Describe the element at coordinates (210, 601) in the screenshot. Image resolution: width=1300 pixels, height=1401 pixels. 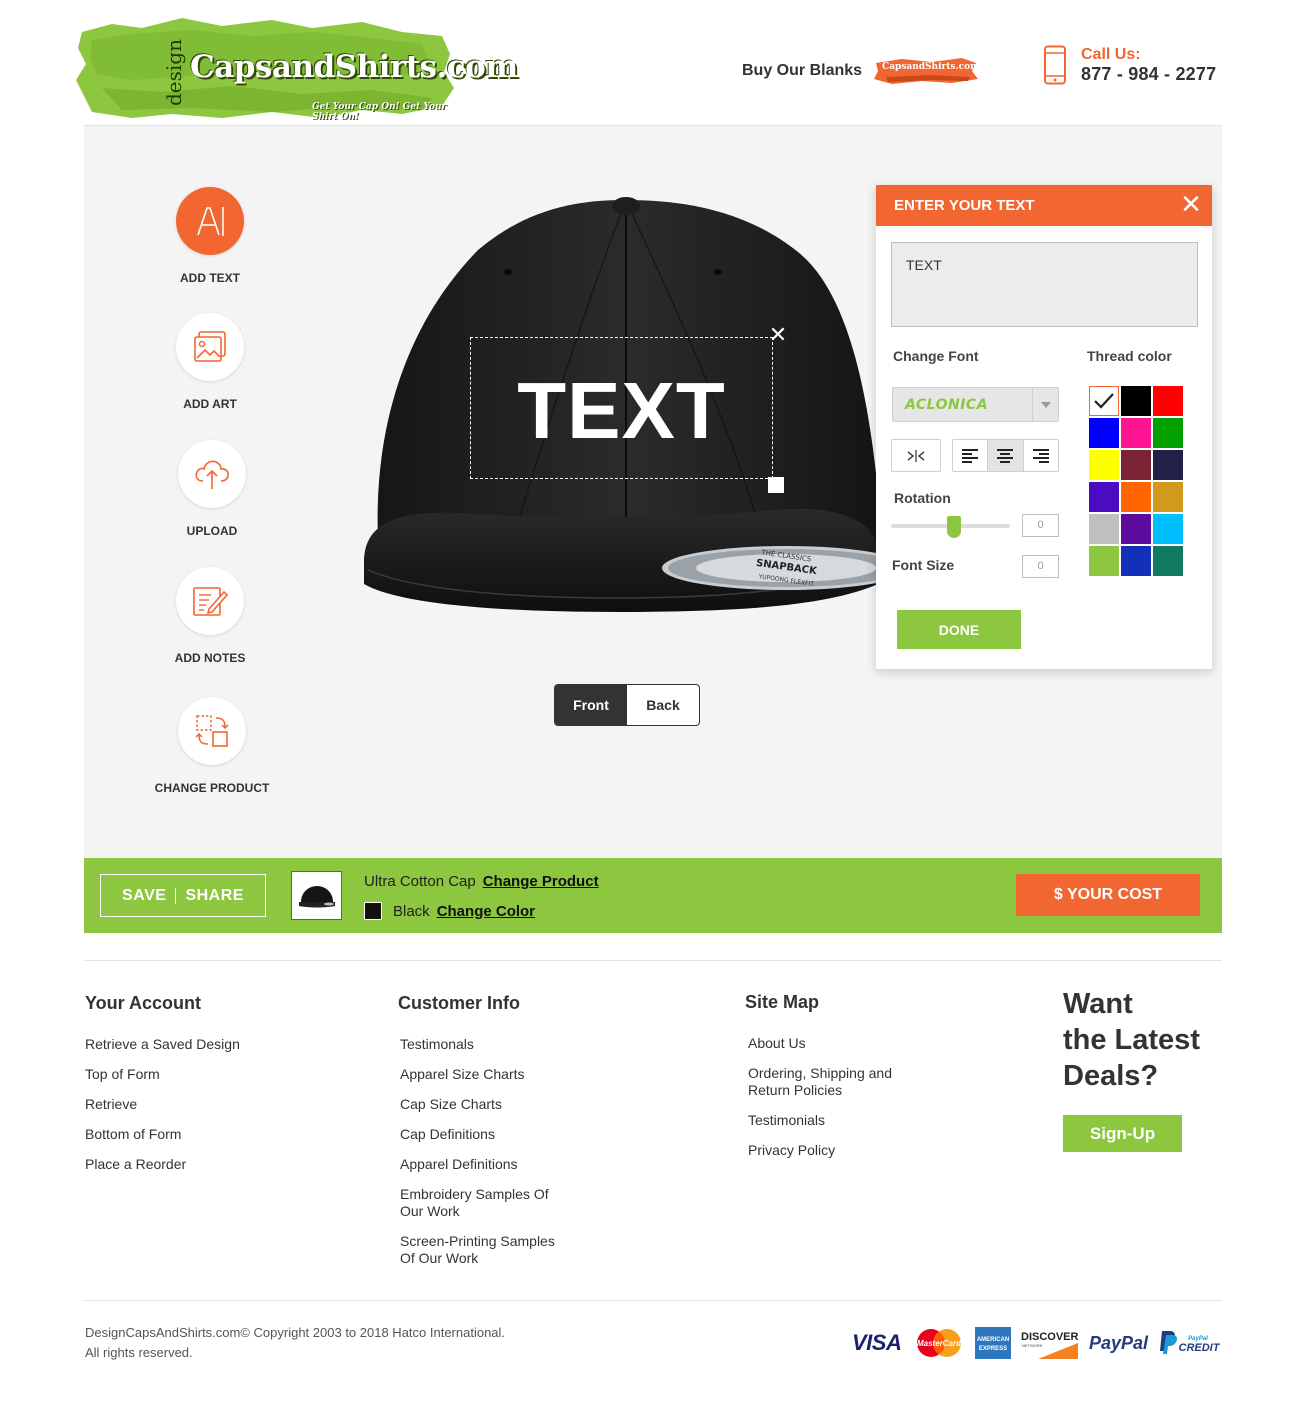
I see `add-notes-button` at that location.